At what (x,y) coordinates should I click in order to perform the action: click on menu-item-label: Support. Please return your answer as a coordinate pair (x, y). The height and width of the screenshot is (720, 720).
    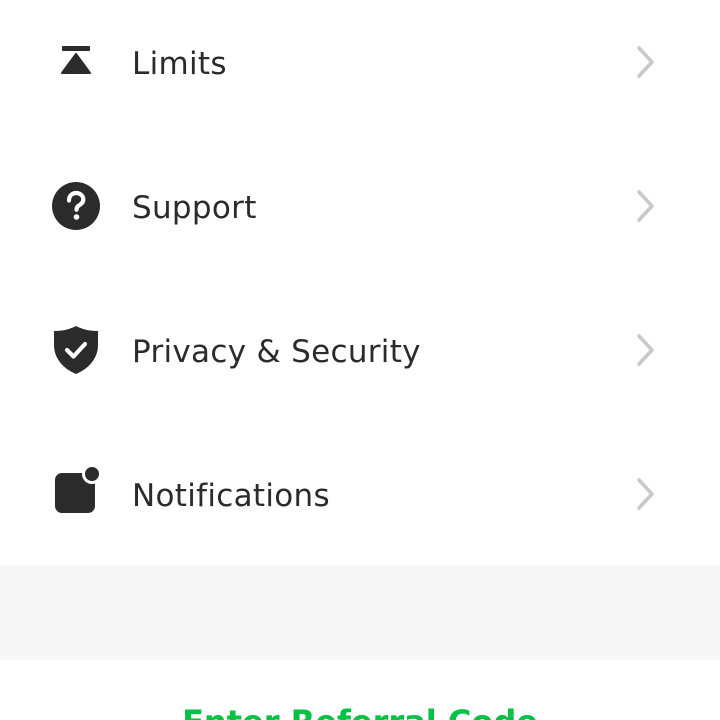
    Looking at the image, I should click on (194, 208).